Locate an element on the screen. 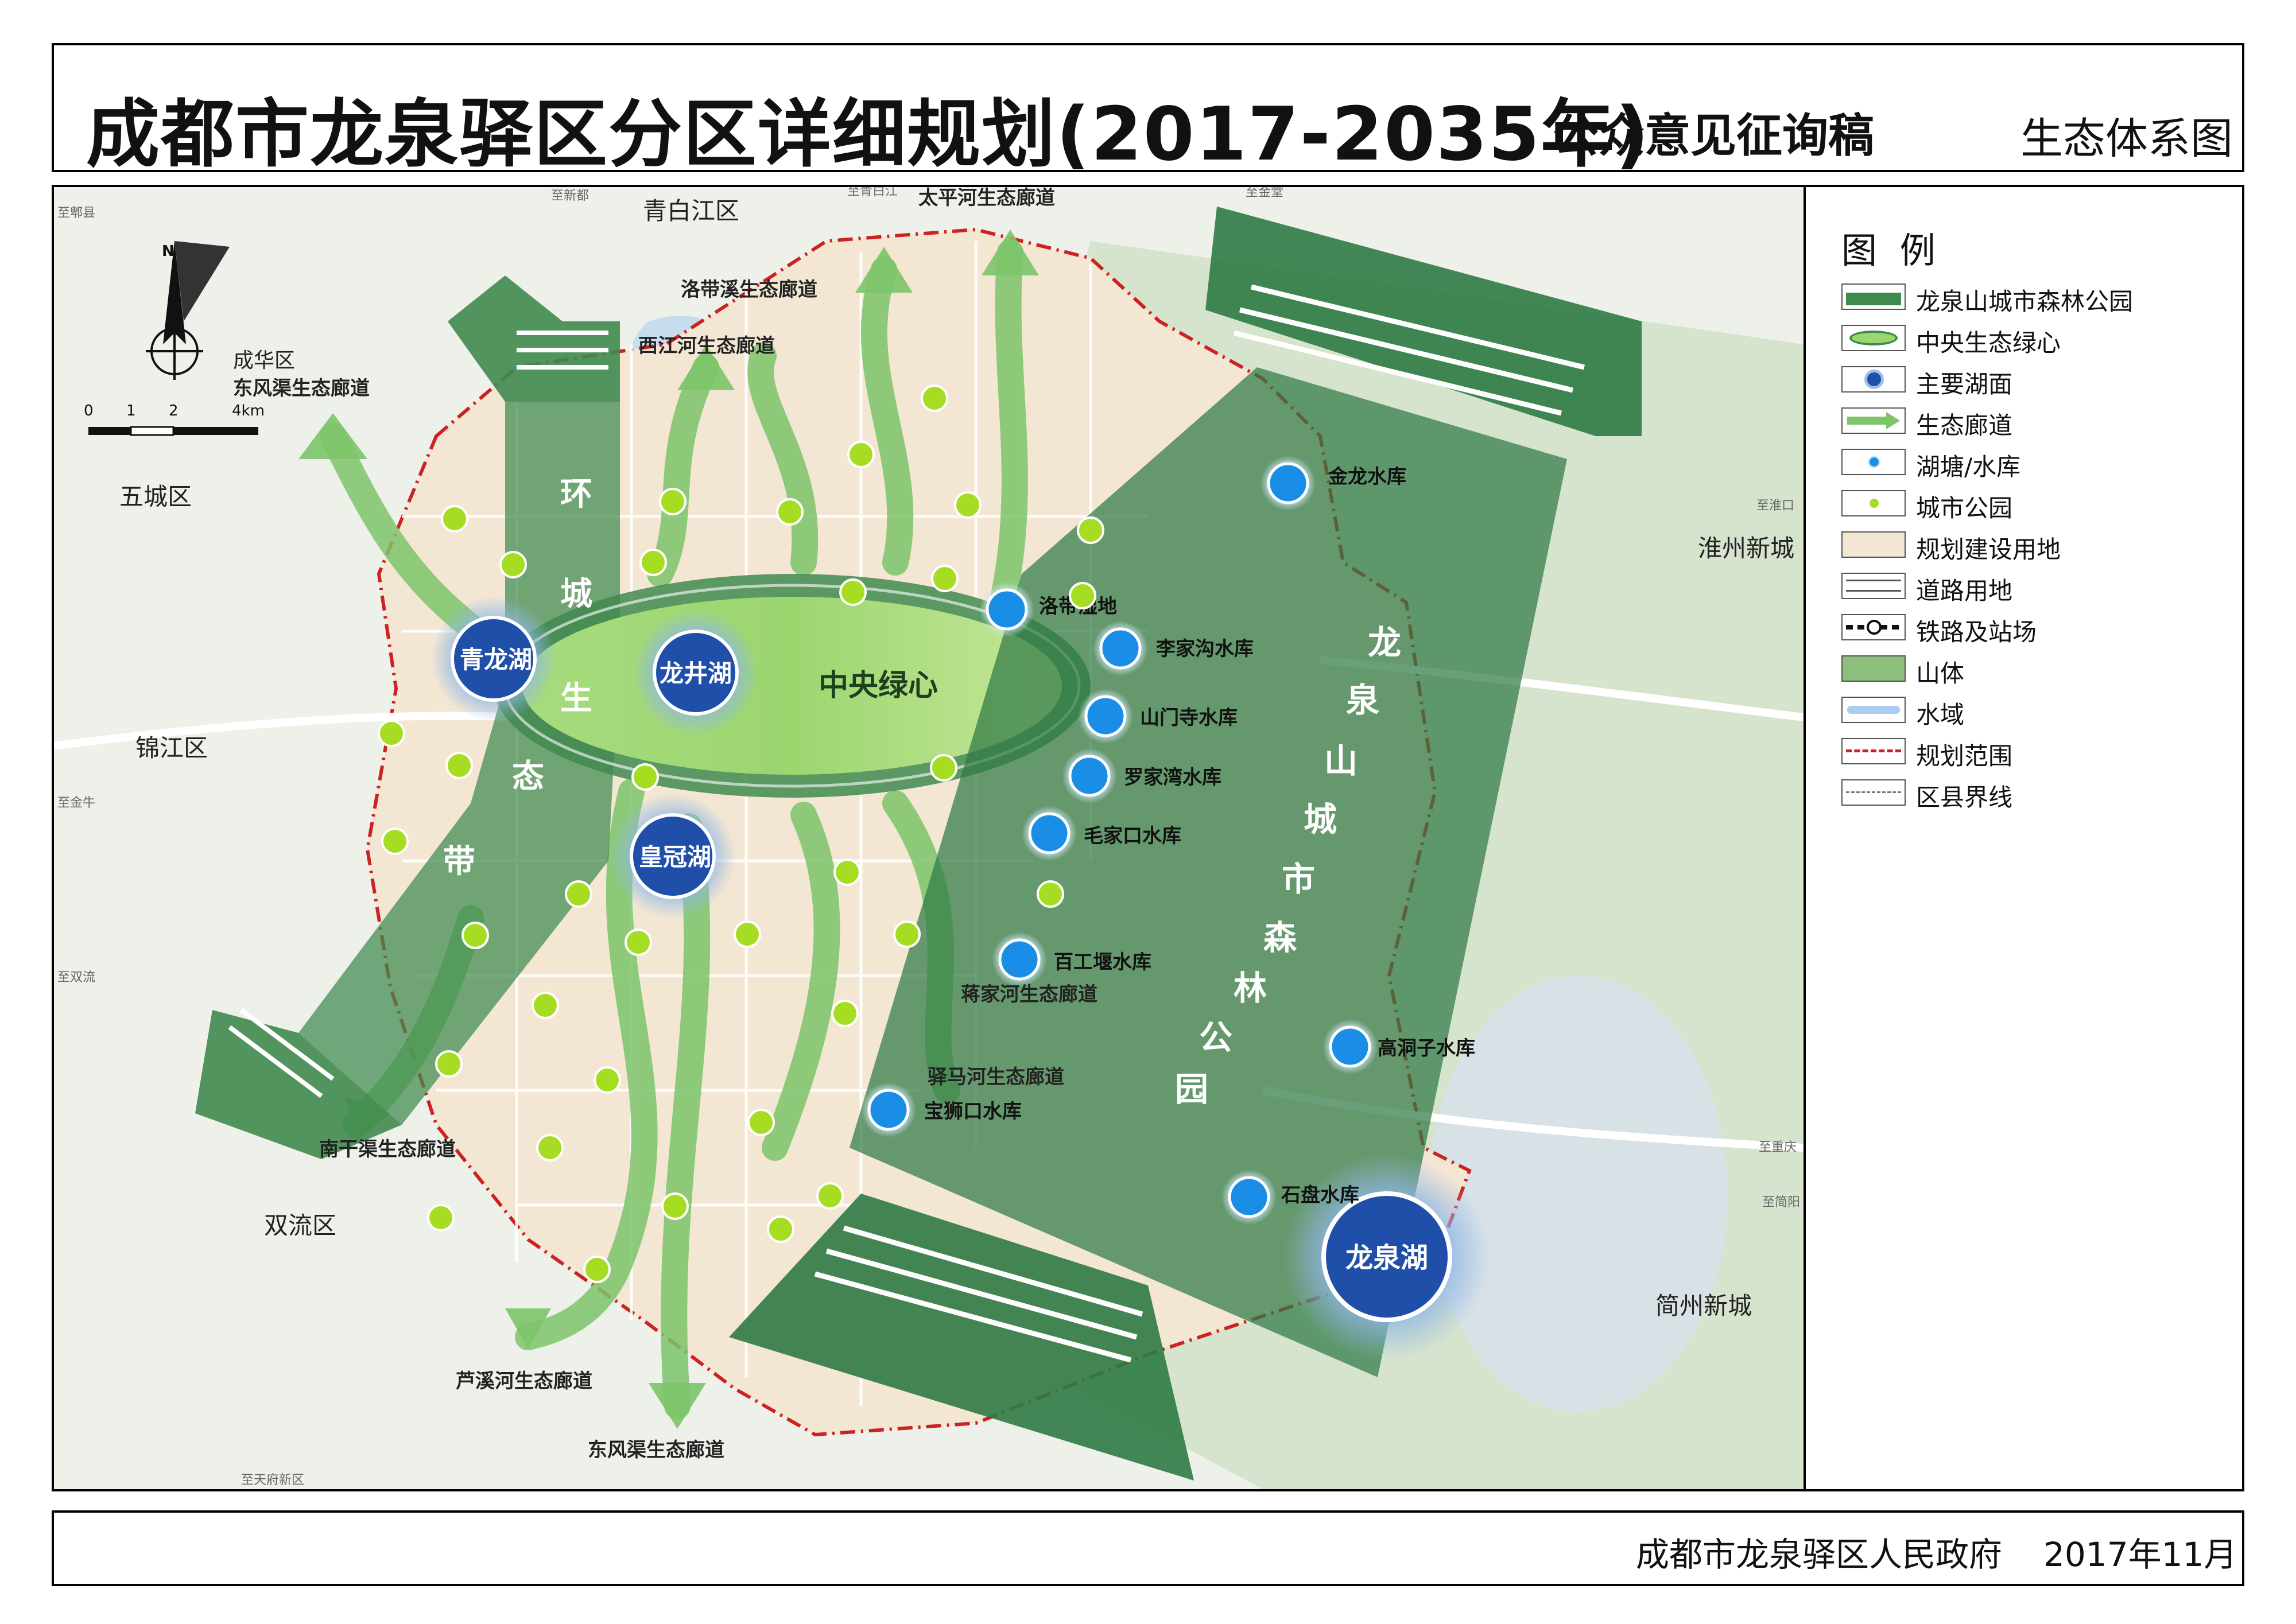 The height and width of the screenshot is (1624, 2296). reservoir-label-lijiagou: 李家沟水库 is located at coordinates (1205, 649).